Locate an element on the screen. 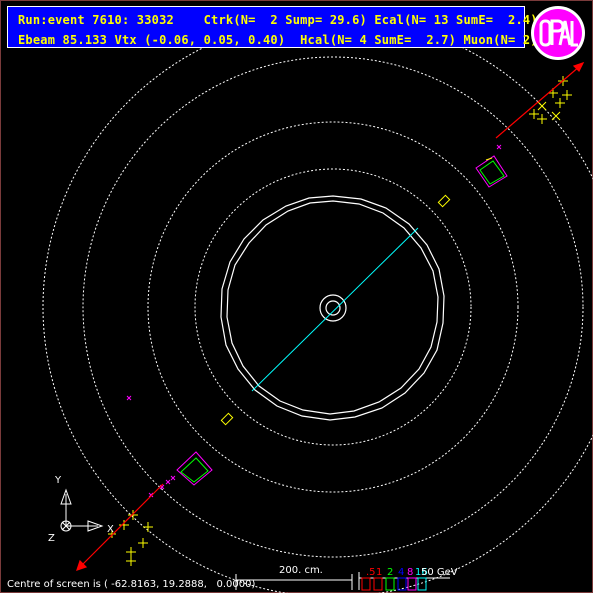 The image size is (593, 593). legend-item-2: 2 is located at coordinates (390, 572).